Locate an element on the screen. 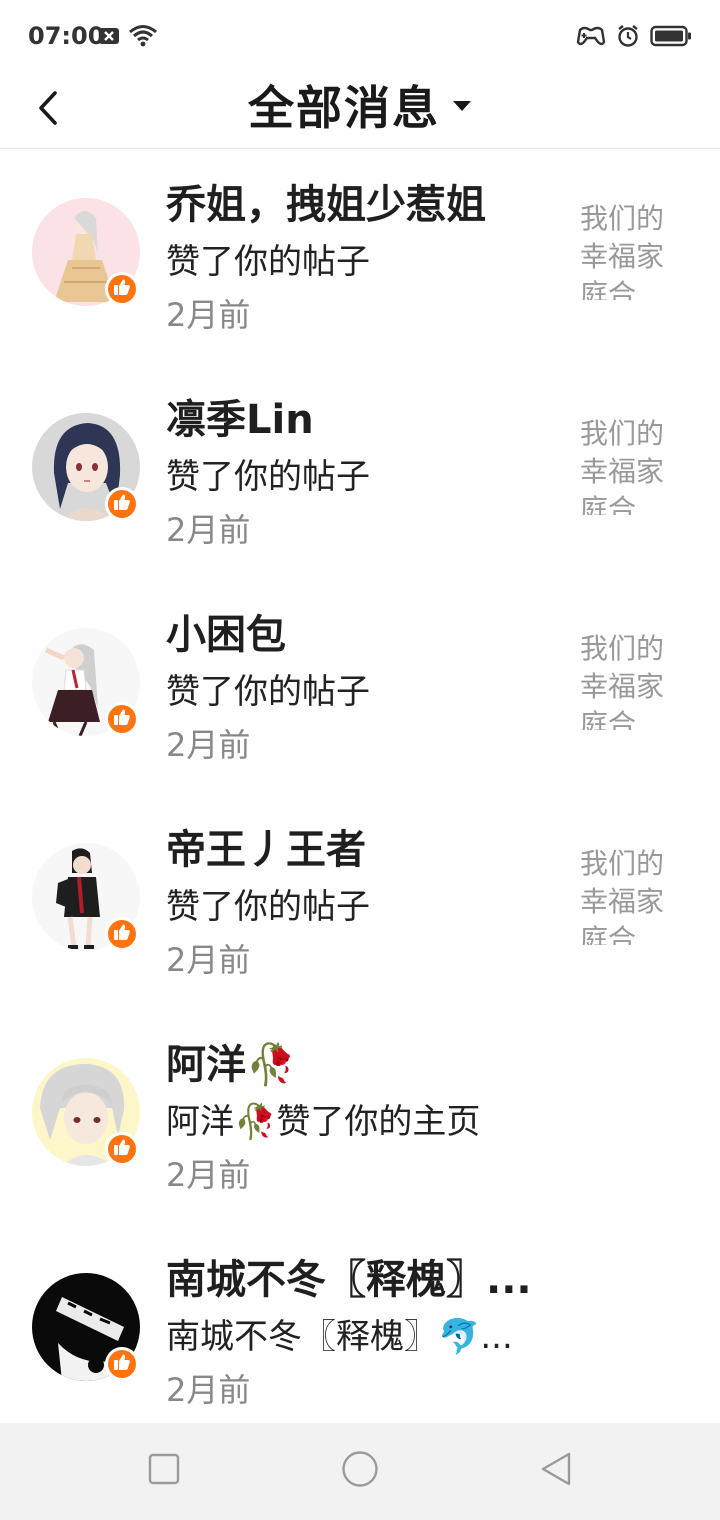  recent-apps-button is located at coordinates (164, 1471).